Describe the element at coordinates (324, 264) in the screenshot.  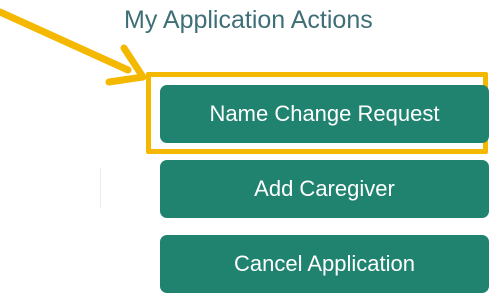
I see `cancel-application-button: Cancel Application` at that location.